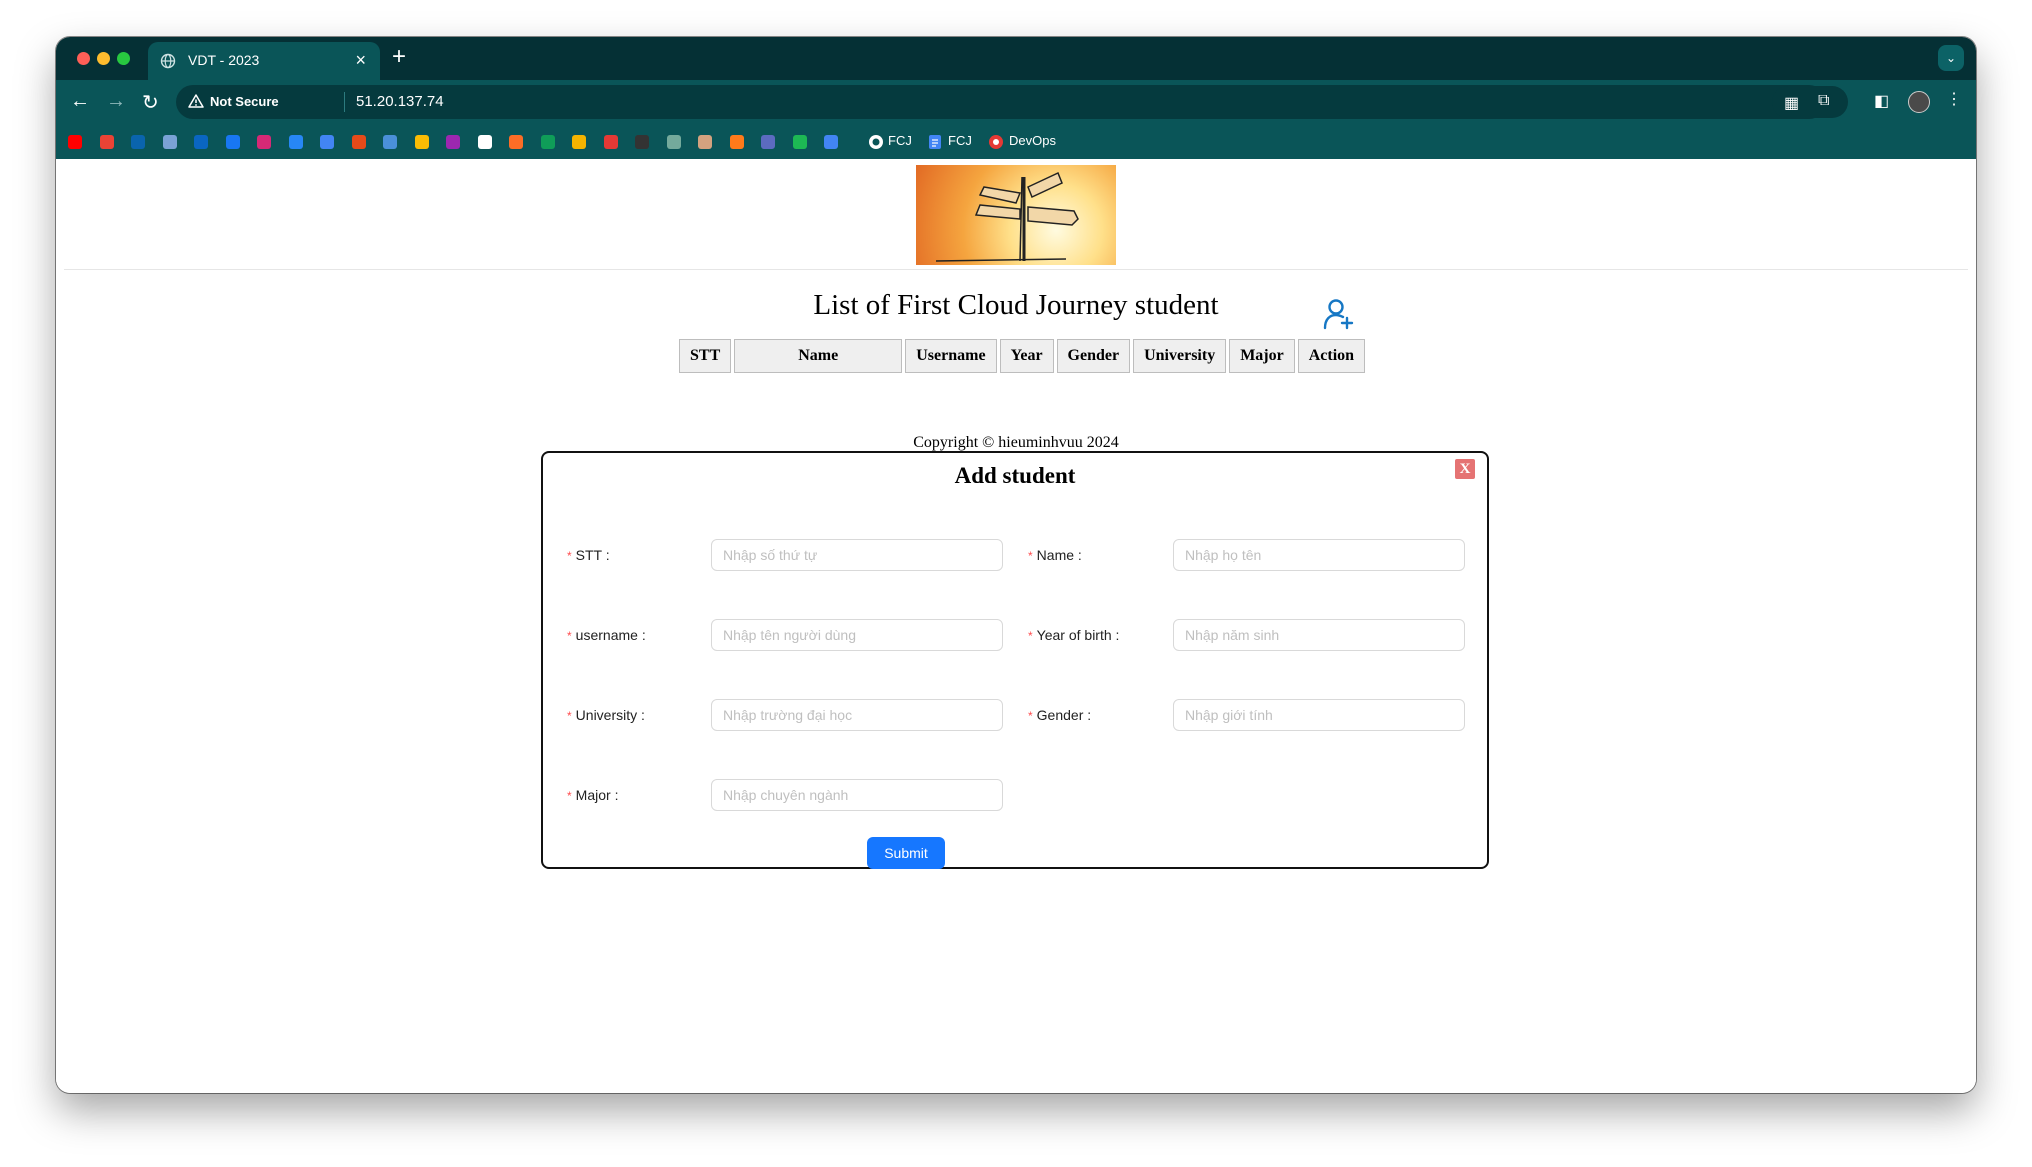 The width and height of the screenshot is (2032, 1167). Describe the element at coordinates (642, 142) in the screenshot. I see `dots-icon` at that location.